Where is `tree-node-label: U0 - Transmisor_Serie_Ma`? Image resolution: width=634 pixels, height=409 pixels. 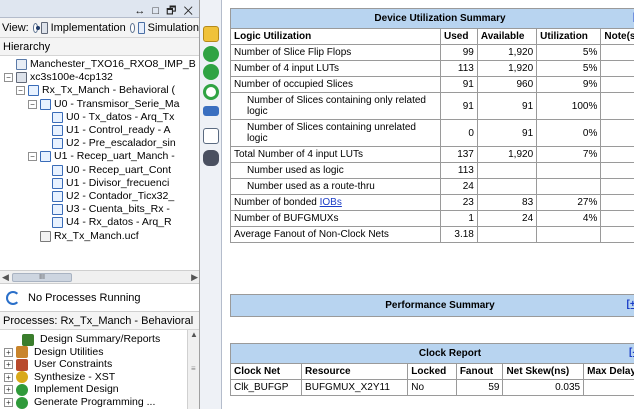
tree-node-label: U0 - Transmisor_Serie_Ma is located at coordinates (117, 103).